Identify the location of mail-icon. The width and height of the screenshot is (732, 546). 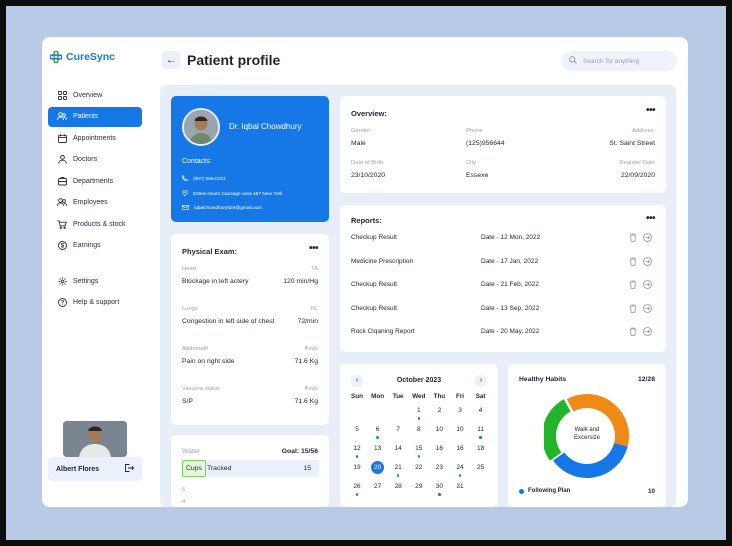
(186, 208).